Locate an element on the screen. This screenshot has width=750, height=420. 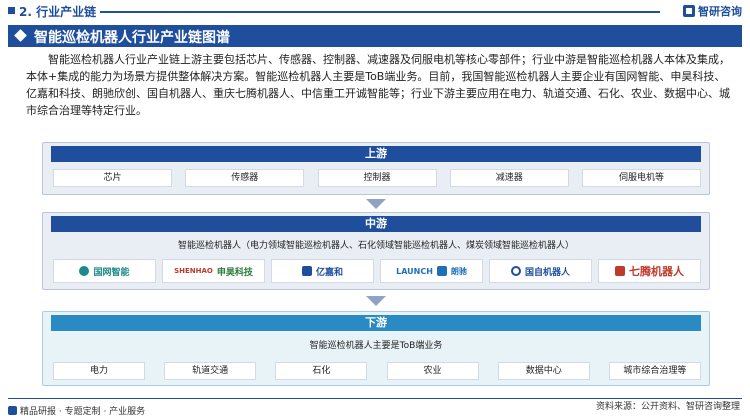
header-rule is located at coordinates (380, 12).